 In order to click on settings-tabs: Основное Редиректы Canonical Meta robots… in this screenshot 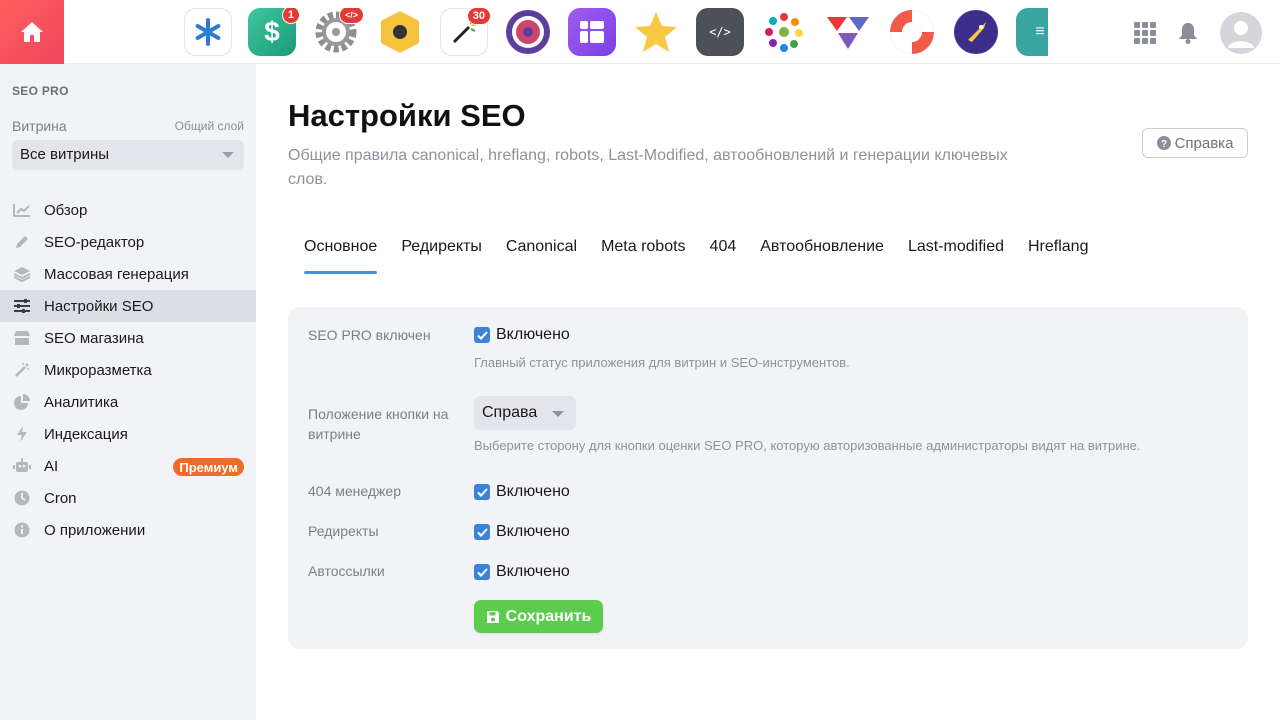, I will do `click(694, 255)`.